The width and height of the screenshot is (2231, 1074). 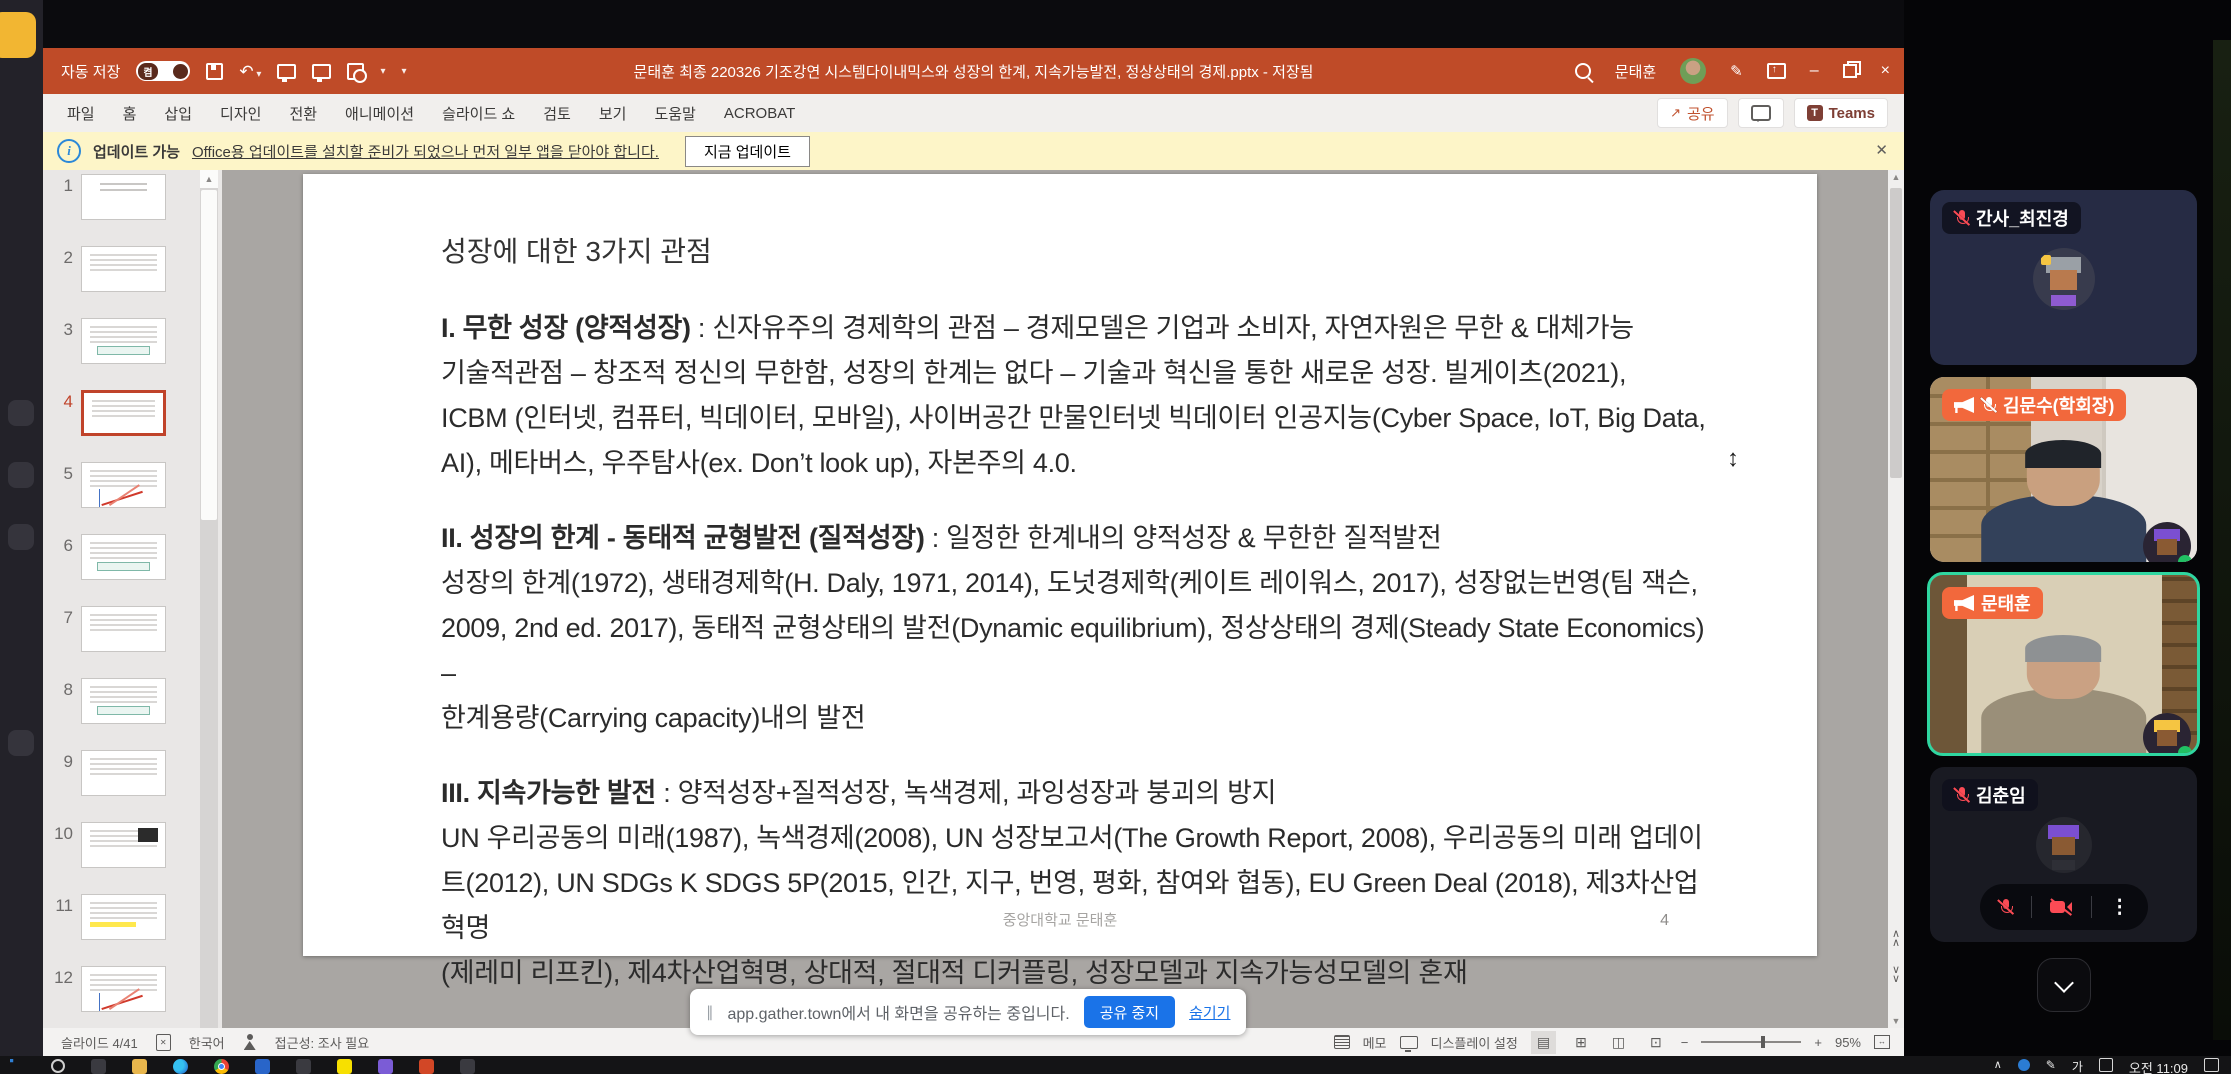 I want to click on thumbnail-scrollbar: ▲, so click(x=209, y=599).